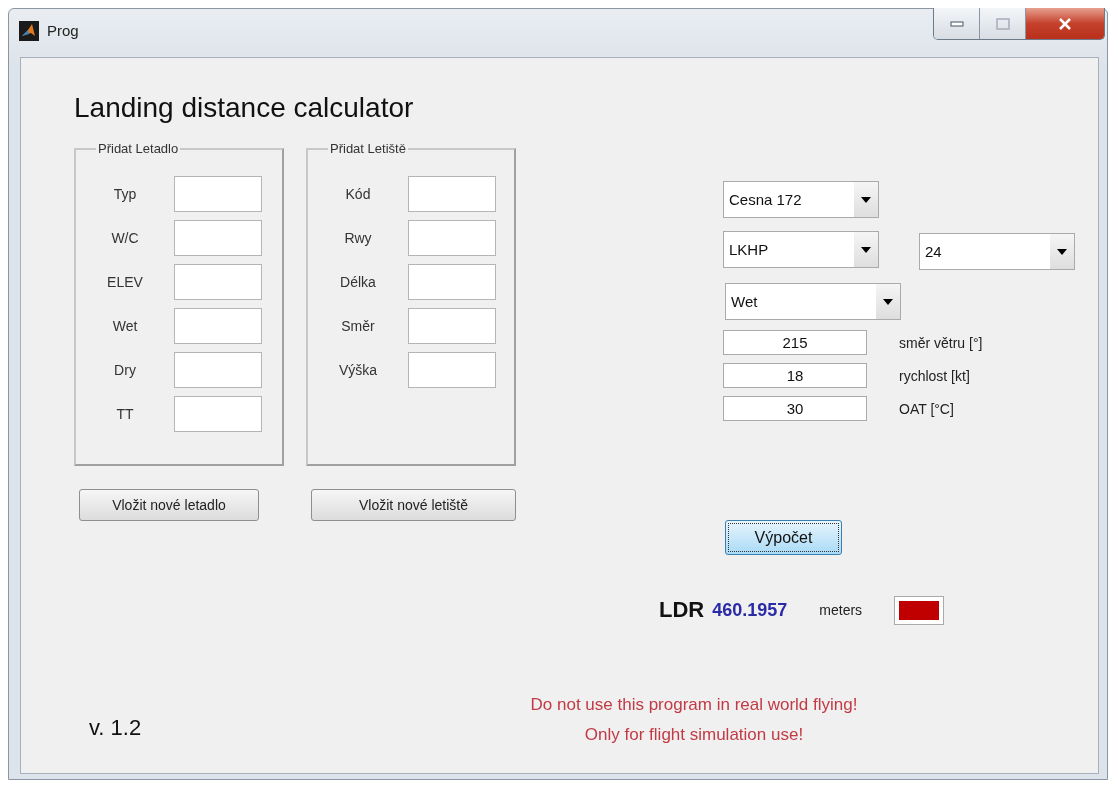  I want to click on input-label: rychlost [kt], so click(934, 375).